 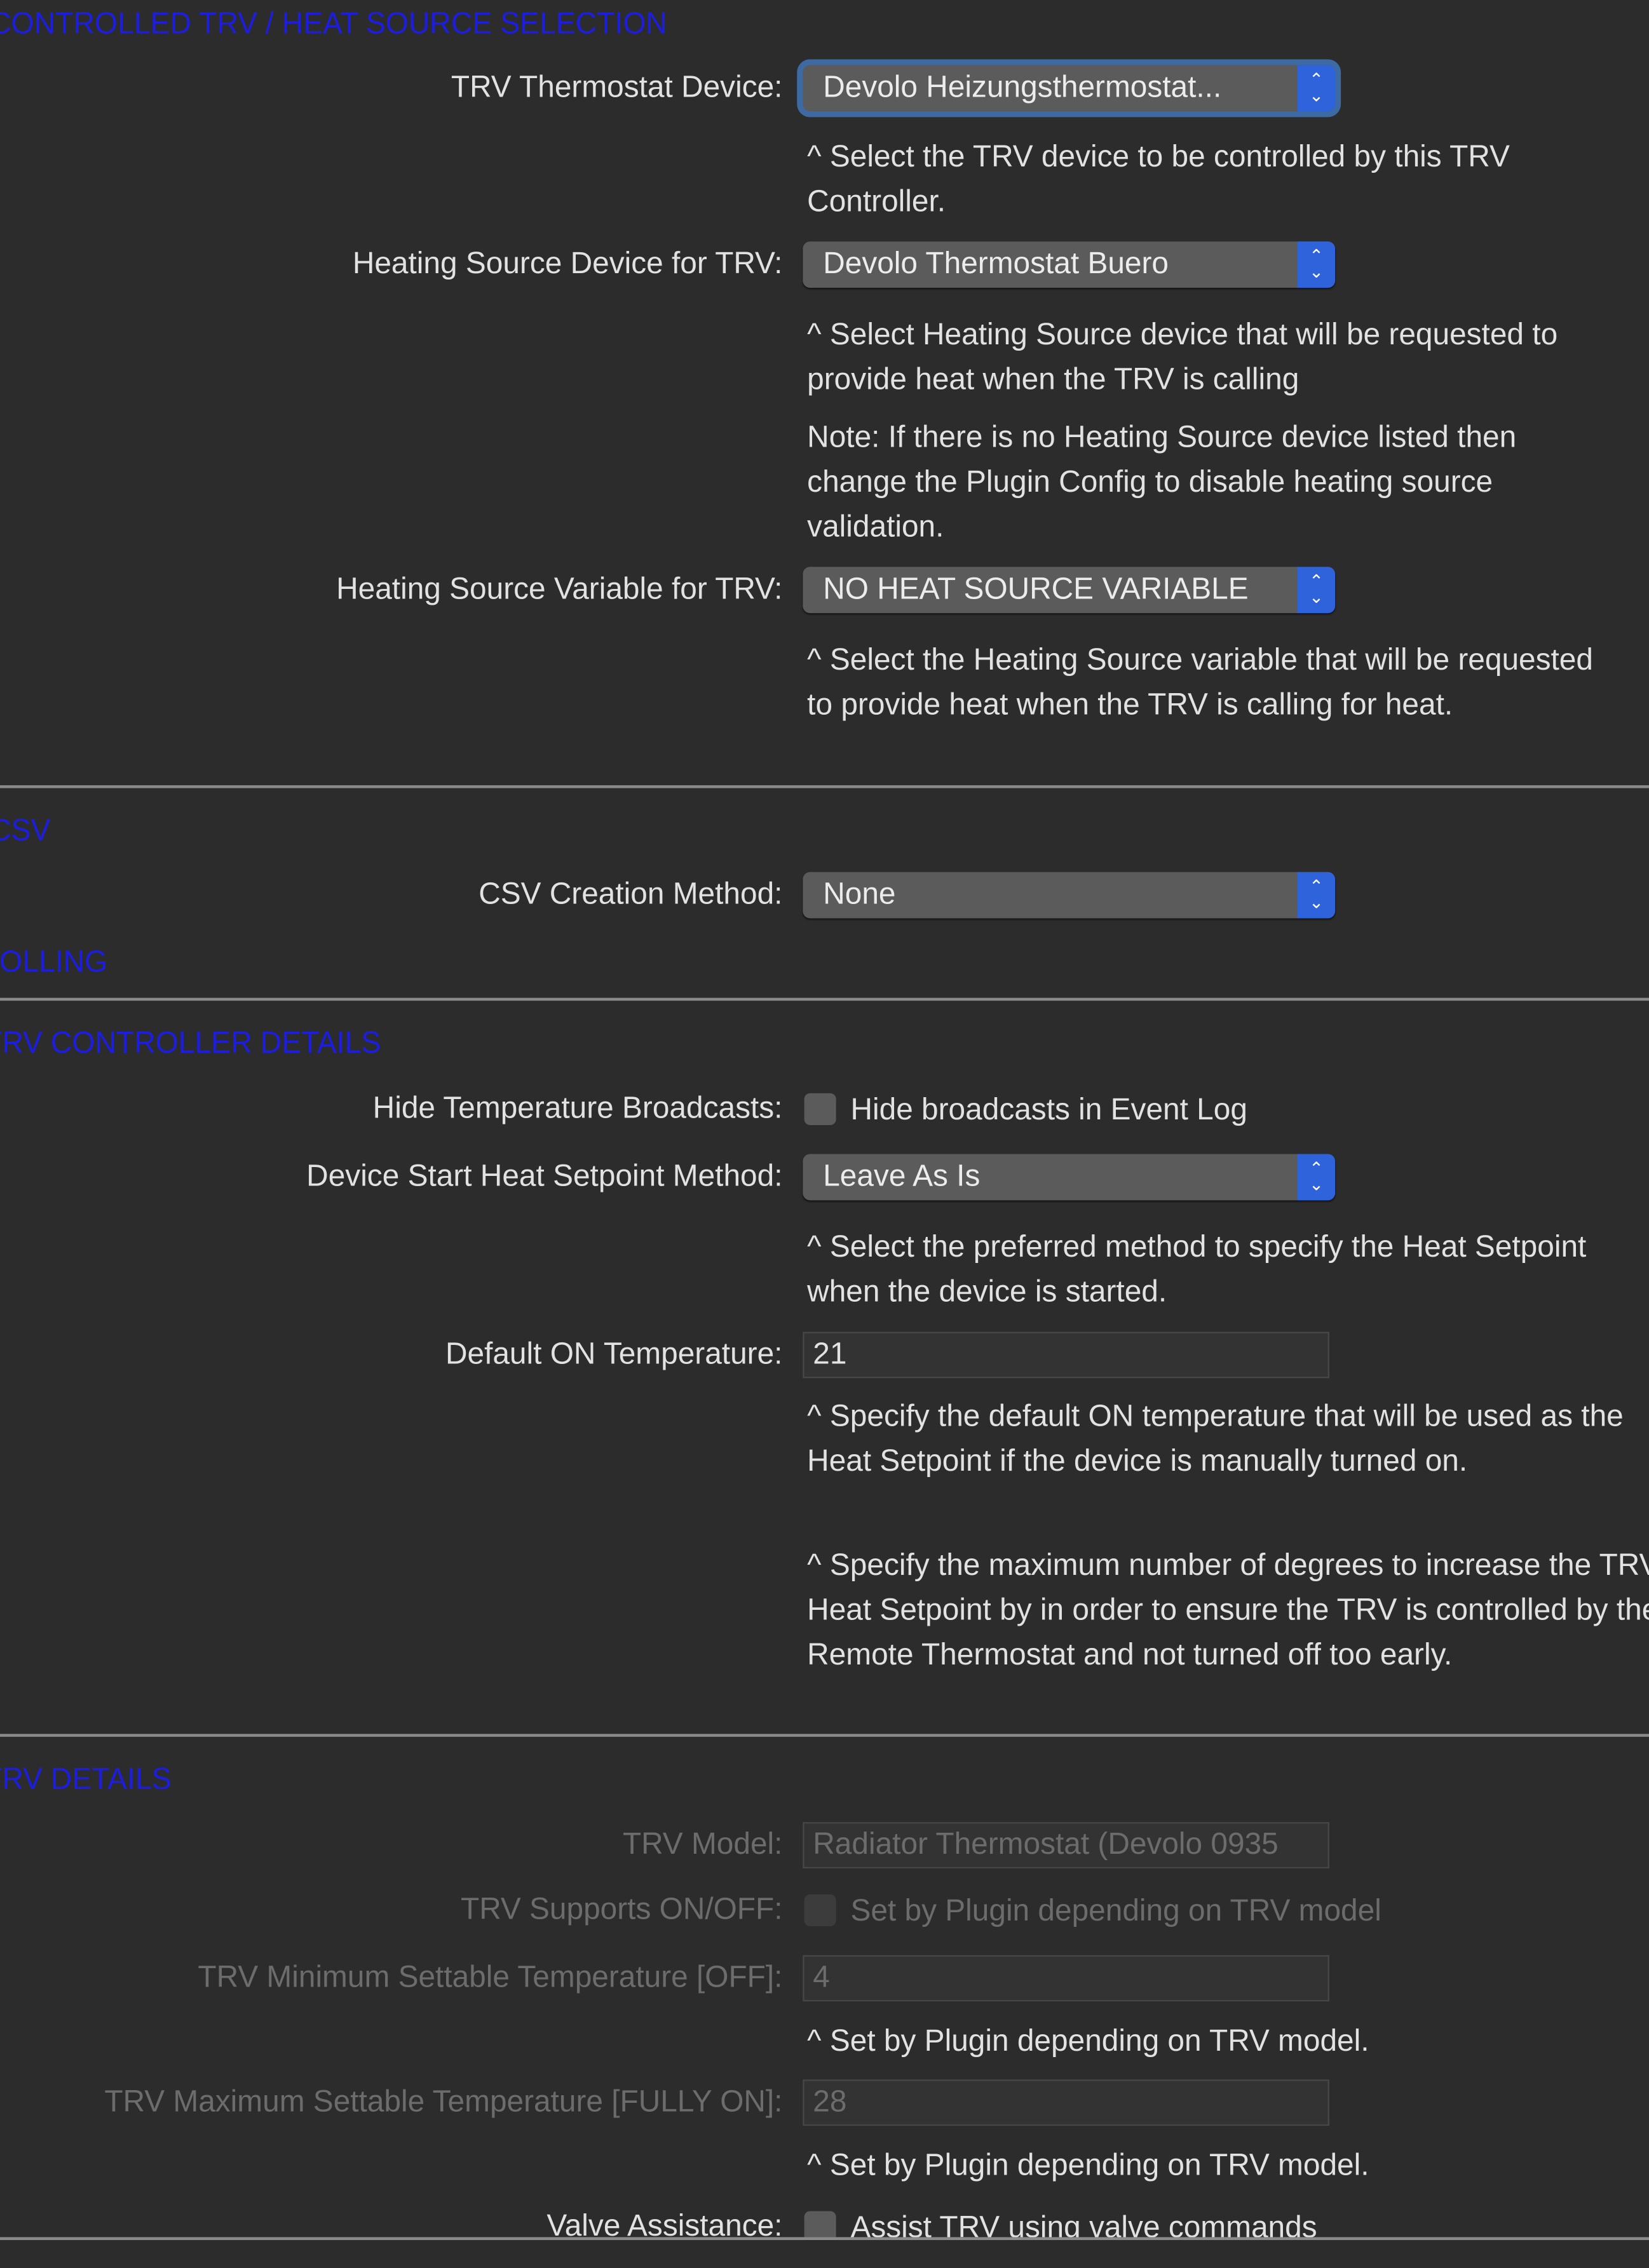 I want to click on trv-model-input: Radiator Thermostat (Devolo 0935, so click(x=1066, y=1845).